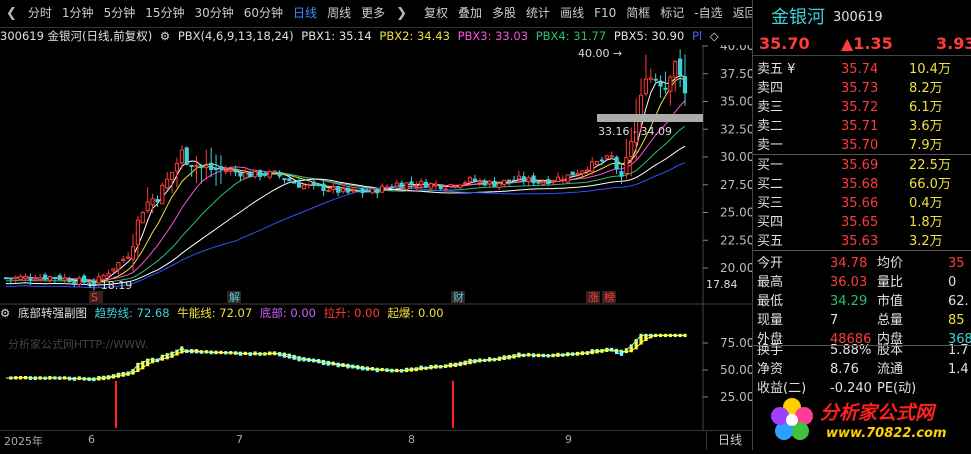 The width and height of the screenshot is (971, 454). Describe the element at coordinates (708, 13) in the screenshot. I see `add-favorite-button: -自选` at that location.